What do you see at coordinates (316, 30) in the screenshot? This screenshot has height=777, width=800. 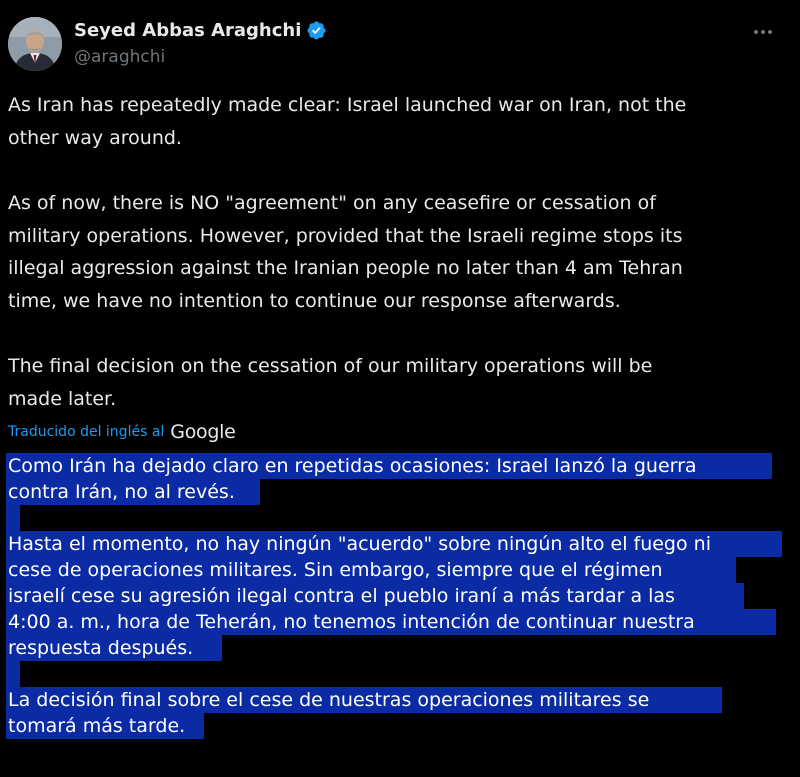 I see `verified-badge-icon` at bounding box center [316, 30].